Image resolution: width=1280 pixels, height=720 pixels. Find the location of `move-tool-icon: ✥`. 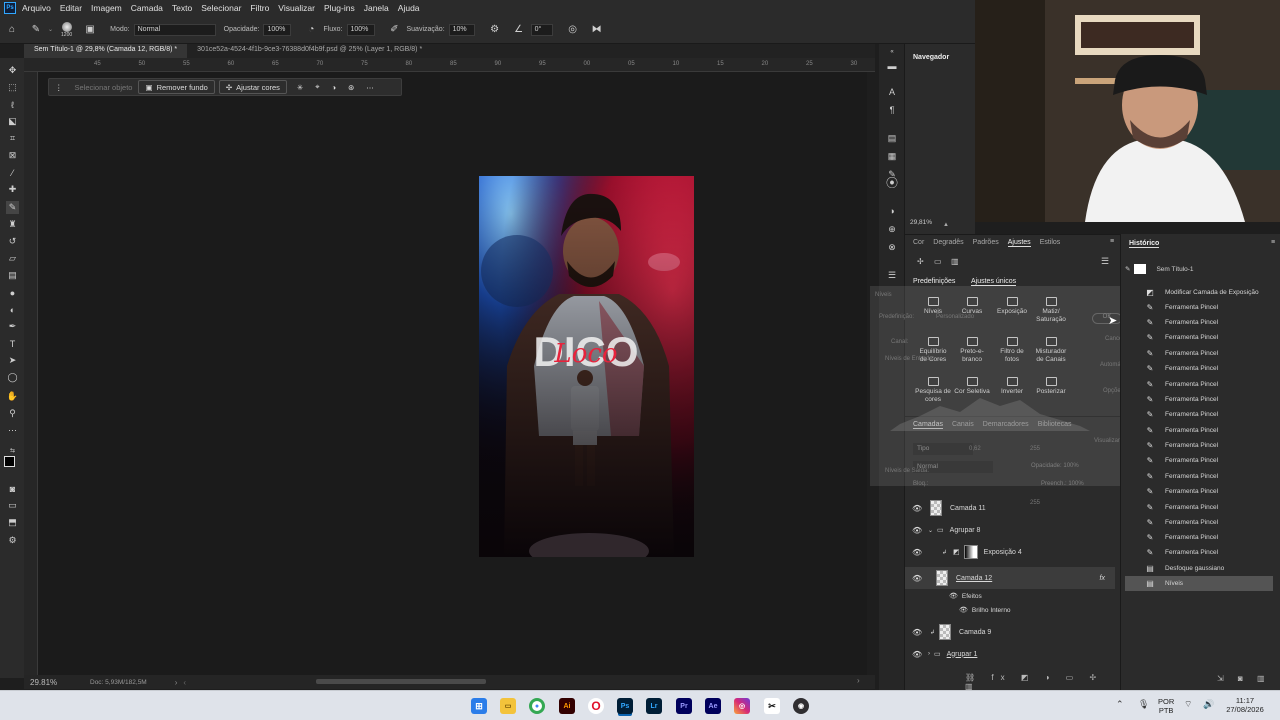

move-tool-icon: ✥ is located at coordinates (12, 70).